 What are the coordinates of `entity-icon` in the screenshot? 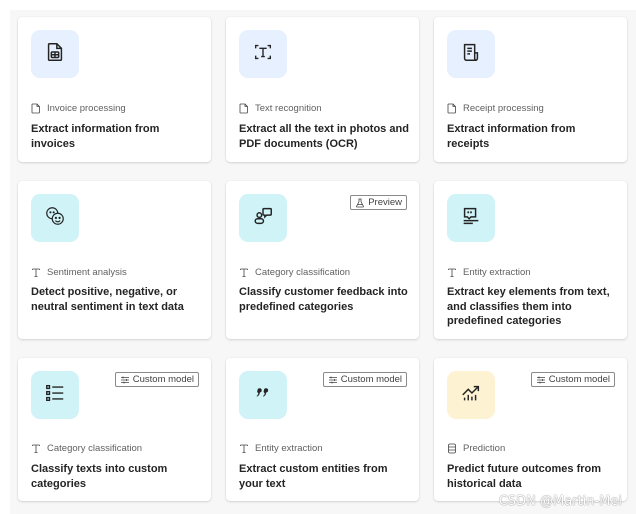 It's located at (471, 218).